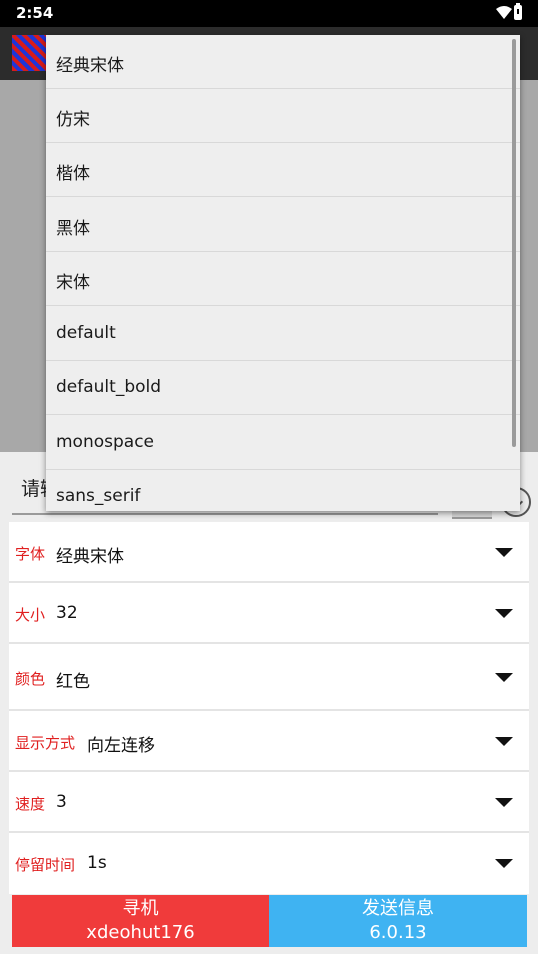 The image size is (538, 954). Describe the element at coordinates (73, 283) in the screenshot. I see `option-label: 宋体` at that location.